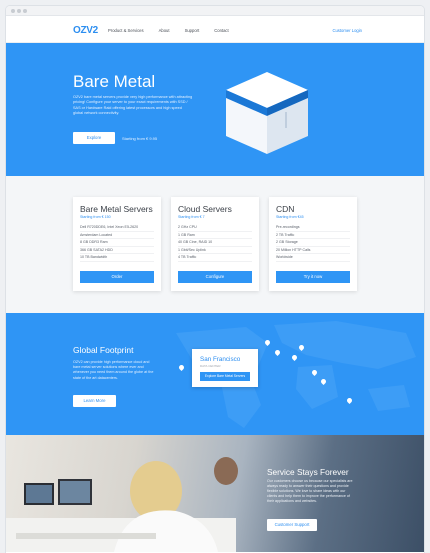 The width and height of the screenshot is (430, 553). I want to click on plan-feature: 20 Million HTTP Calls, so click(313, 250).